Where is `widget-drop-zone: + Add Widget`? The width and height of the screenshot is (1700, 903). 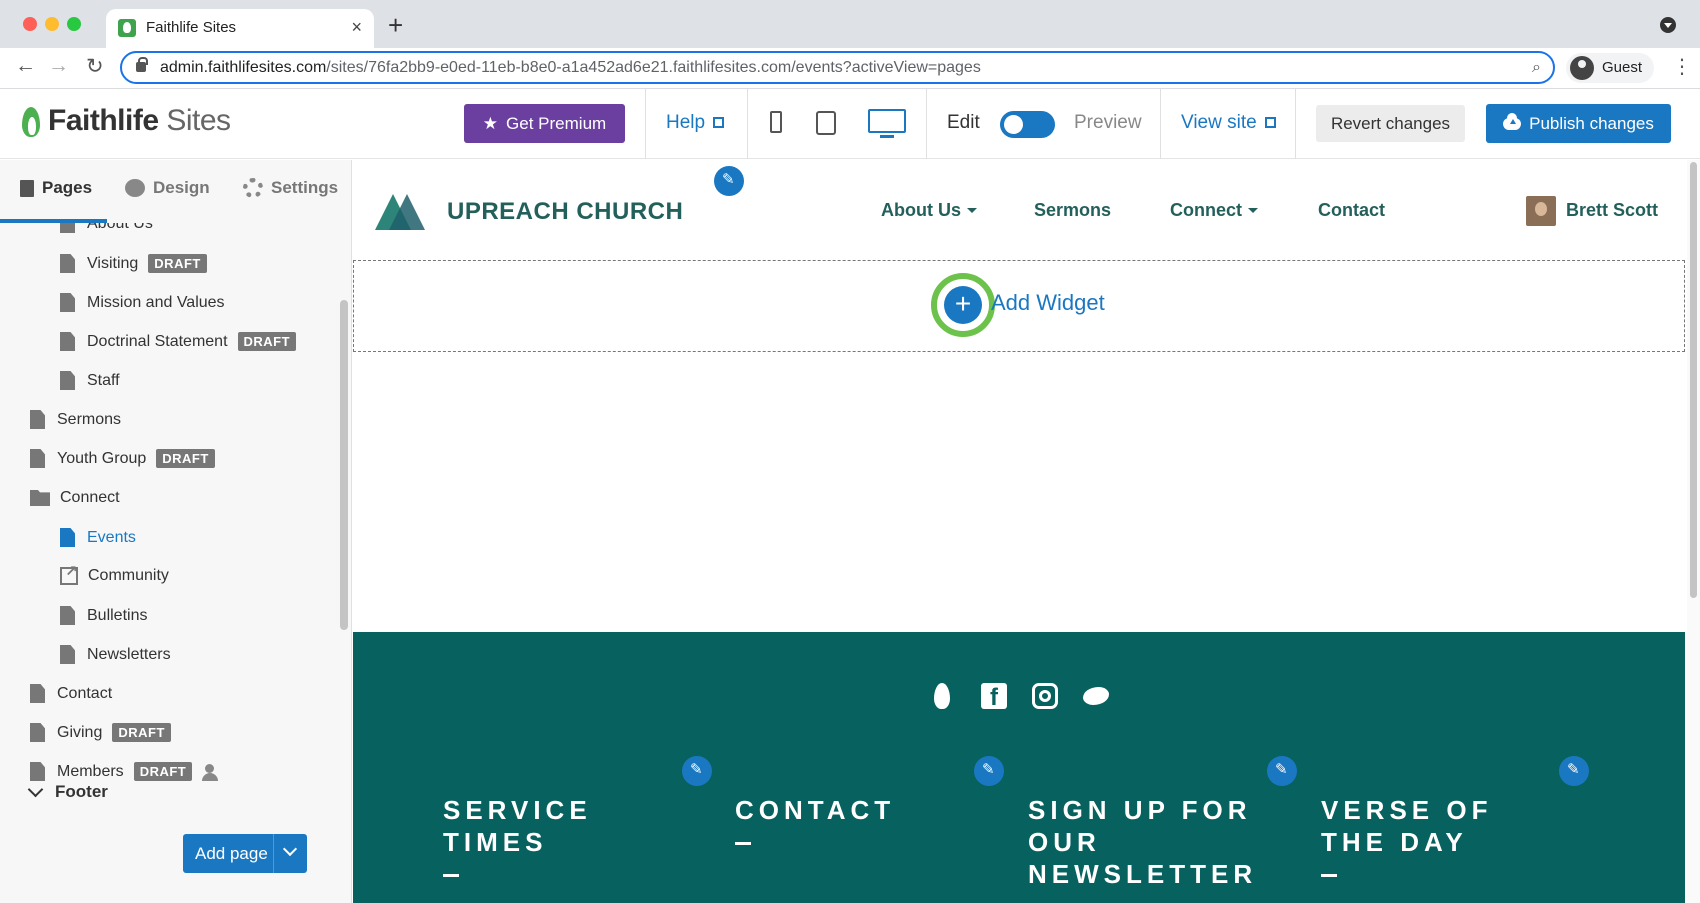 widget-drop-zone: + Add Widget is located at coordinates (1019, 306).